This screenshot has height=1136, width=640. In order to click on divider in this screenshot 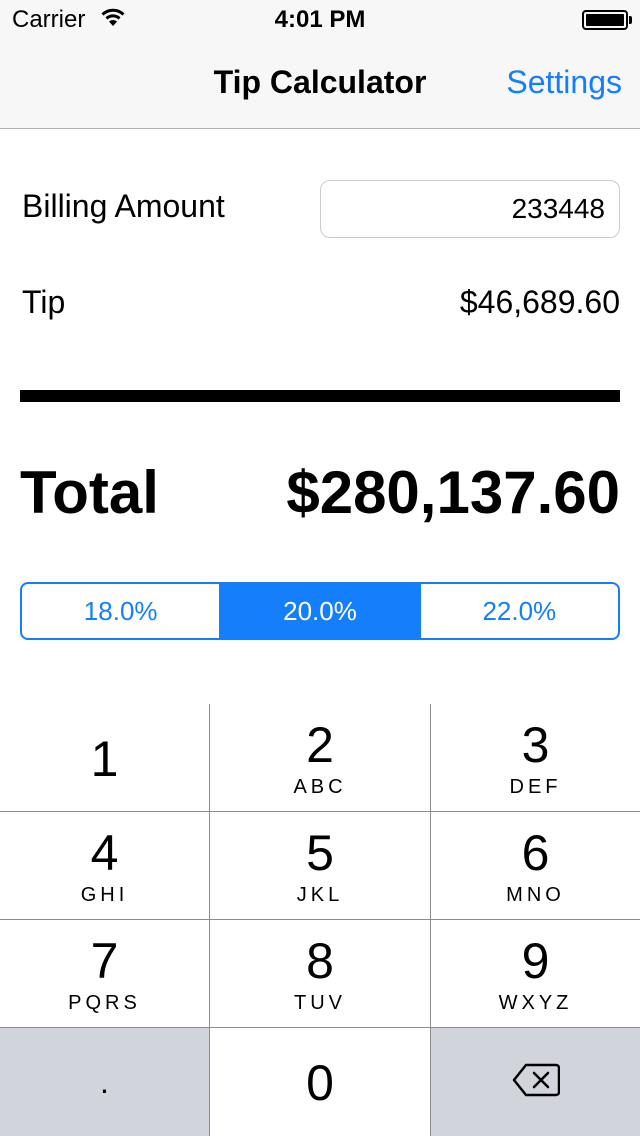, I will do `click(320, 396)`.